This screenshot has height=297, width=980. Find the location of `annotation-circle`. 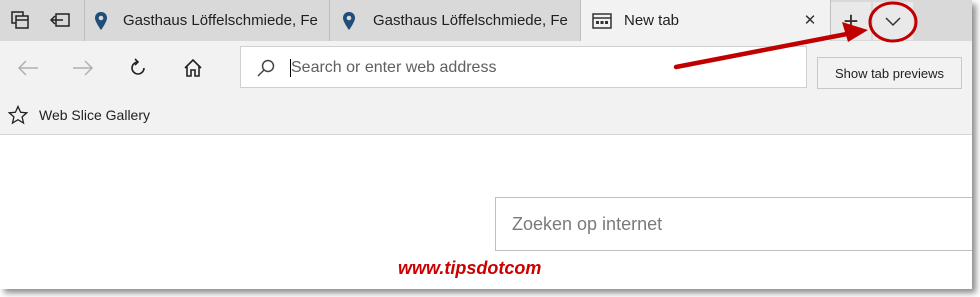

annotation-circle is located at coordinates (893, 22).